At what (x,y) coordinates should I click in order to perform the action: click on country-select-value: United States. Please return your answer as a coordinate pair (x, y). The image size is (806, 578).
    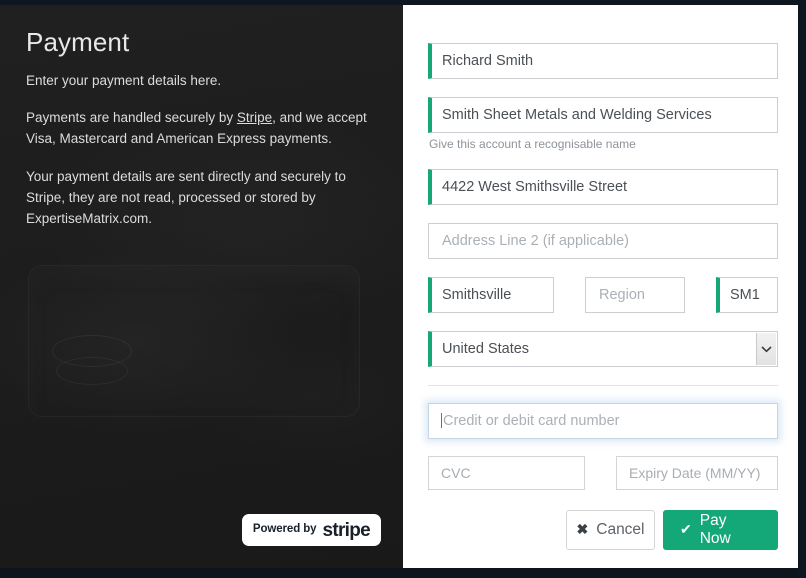
    Looking at the image, I should click on (486, 348).